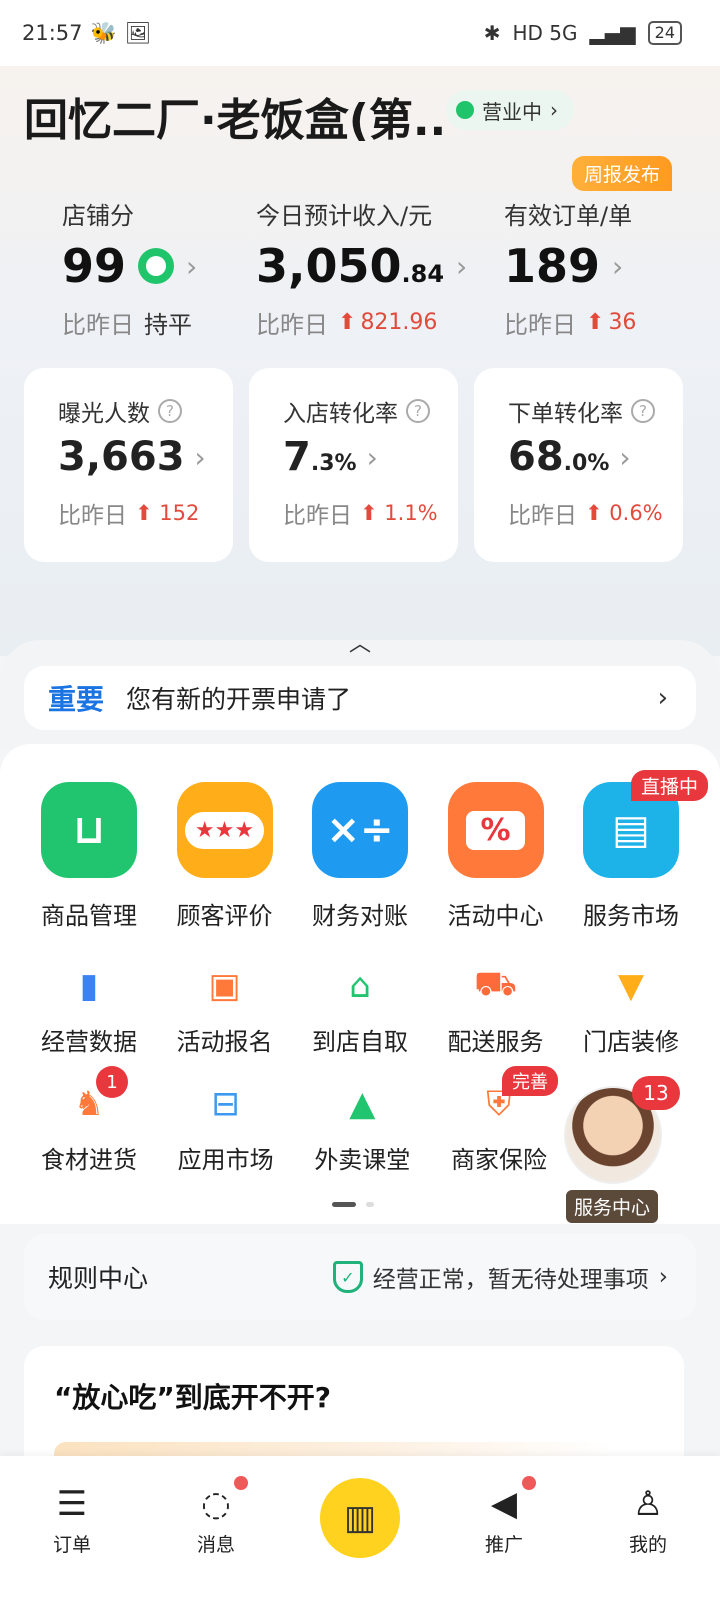 The height and width of the screenshot is (1600, 720). What do you see at coordinates (89, 916) in the screenshot?
I see `tool-label: 商品管理` at bounding box center [89, 916].